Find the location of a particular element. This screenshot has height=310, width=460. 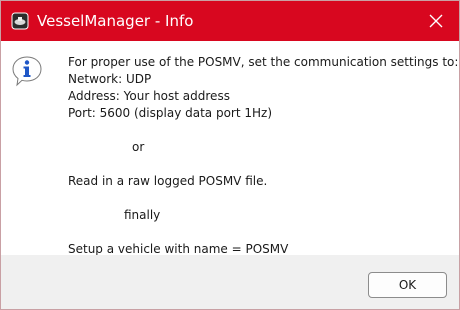

message-line: Port: 5600 (display data port 1Hz) is located at coordinates (170, 113).